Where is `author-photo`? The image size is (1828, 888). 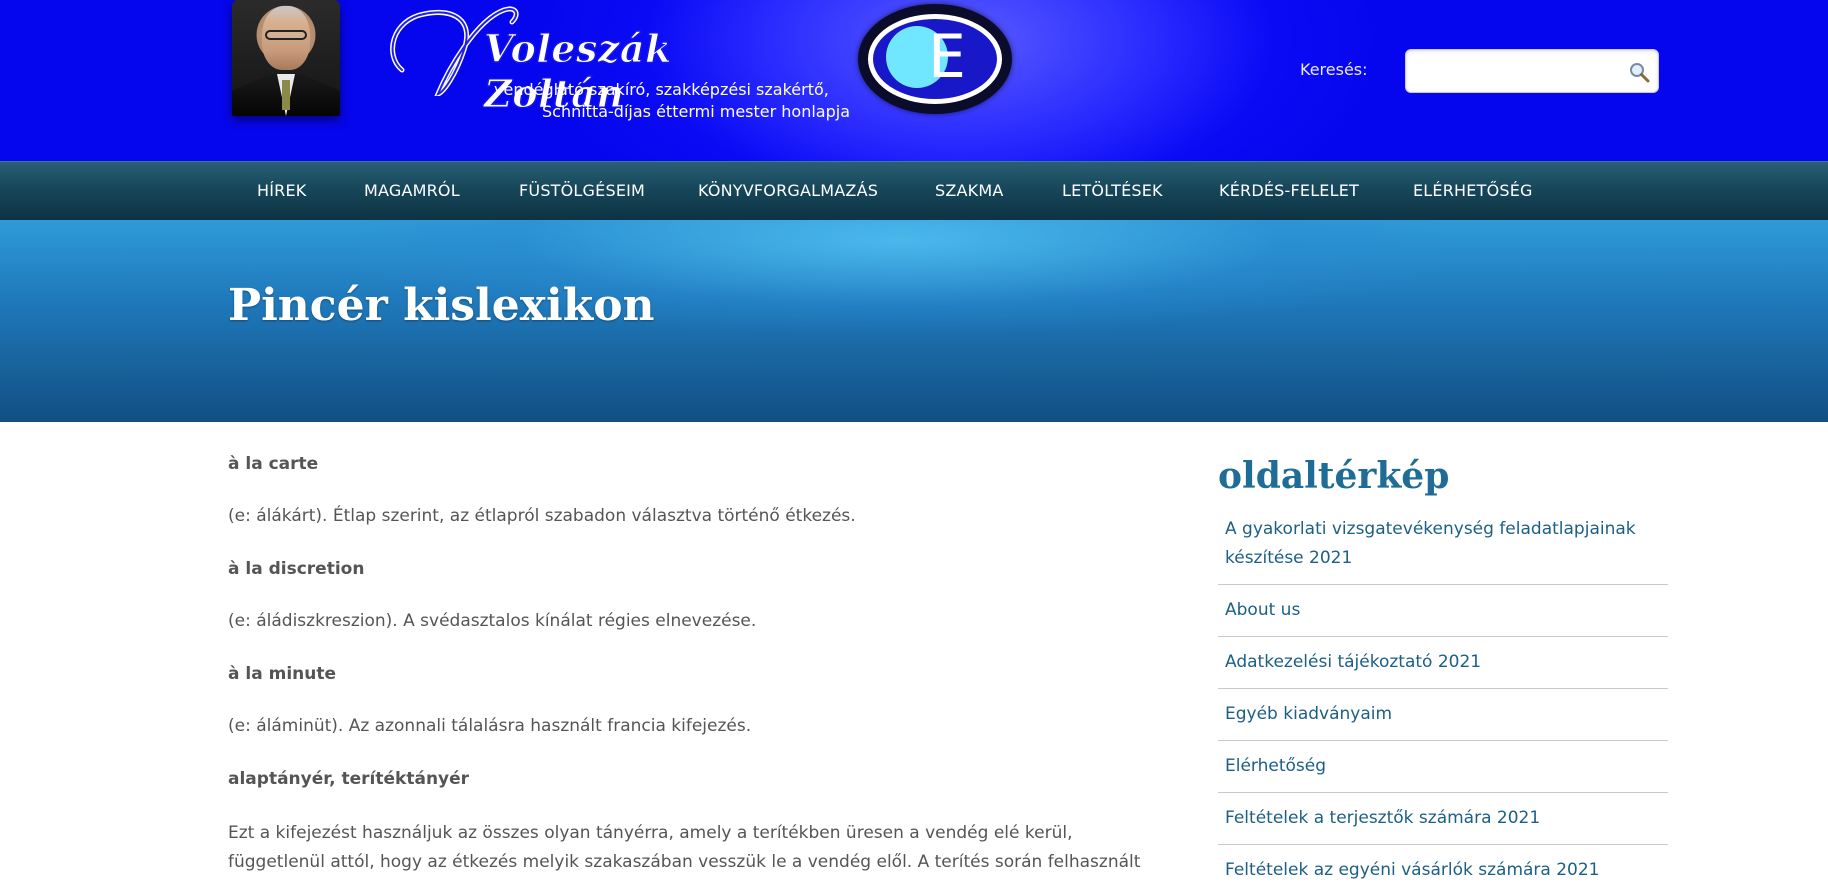
author-photo is located at coordinates (286, 58).